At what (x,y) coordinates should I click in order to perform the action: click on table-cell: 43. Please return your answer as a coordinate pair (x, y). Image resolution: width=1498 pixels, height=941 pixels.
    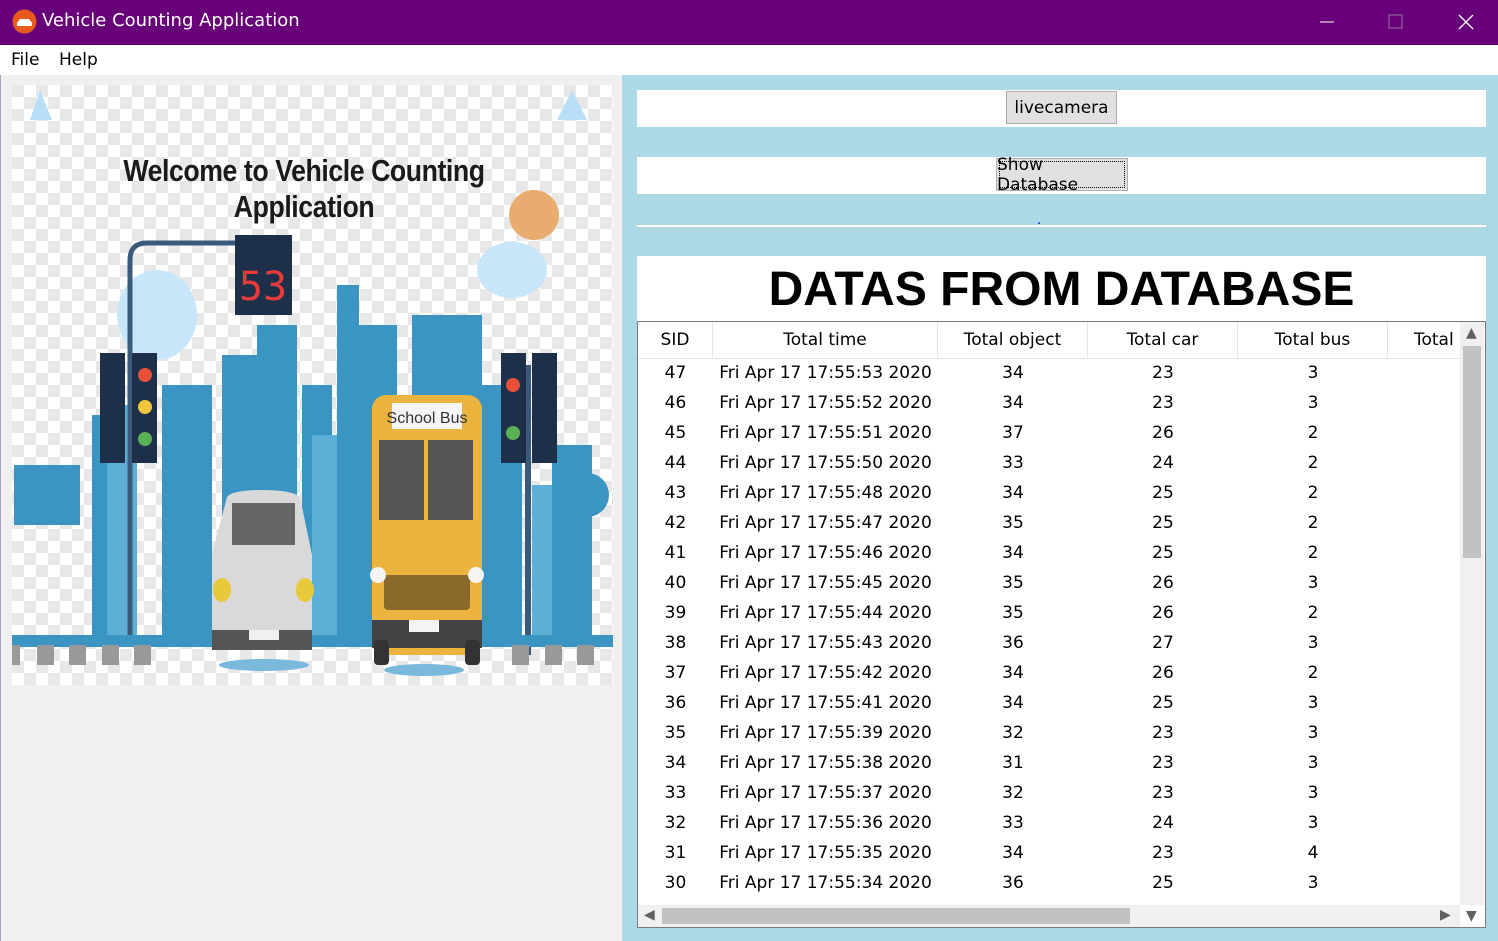
    Looking at the image, I should click on (675, 493).